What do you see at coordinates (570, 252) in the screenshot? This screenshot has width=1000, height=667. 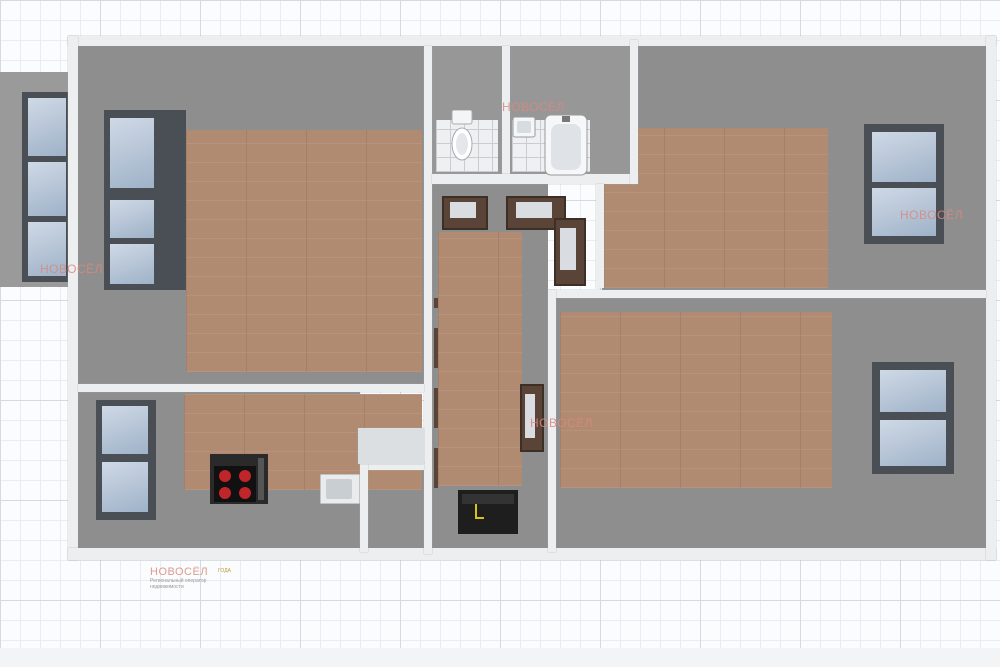 I see `door-bedroom-top` at bounding box center [570, 252].